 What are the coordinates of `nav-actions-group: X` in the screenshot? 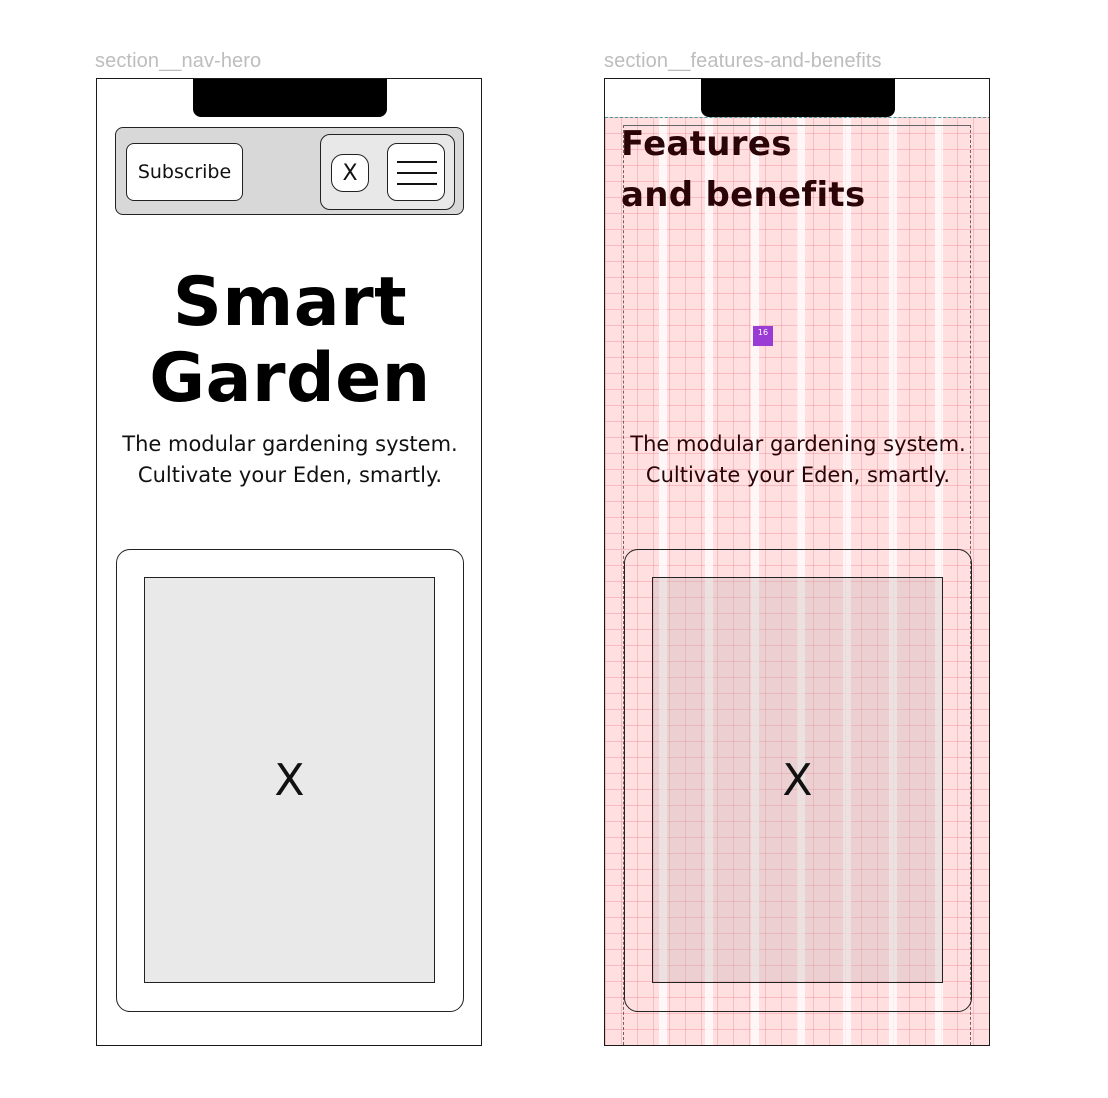 It's located at (387, 172).